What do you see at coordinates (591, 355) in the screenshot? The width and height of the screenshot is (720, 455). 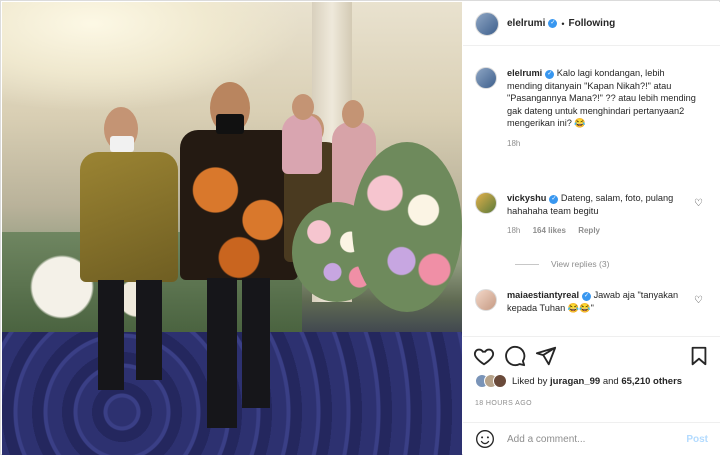 I see `post-actions` at bounding box center [591, 355].